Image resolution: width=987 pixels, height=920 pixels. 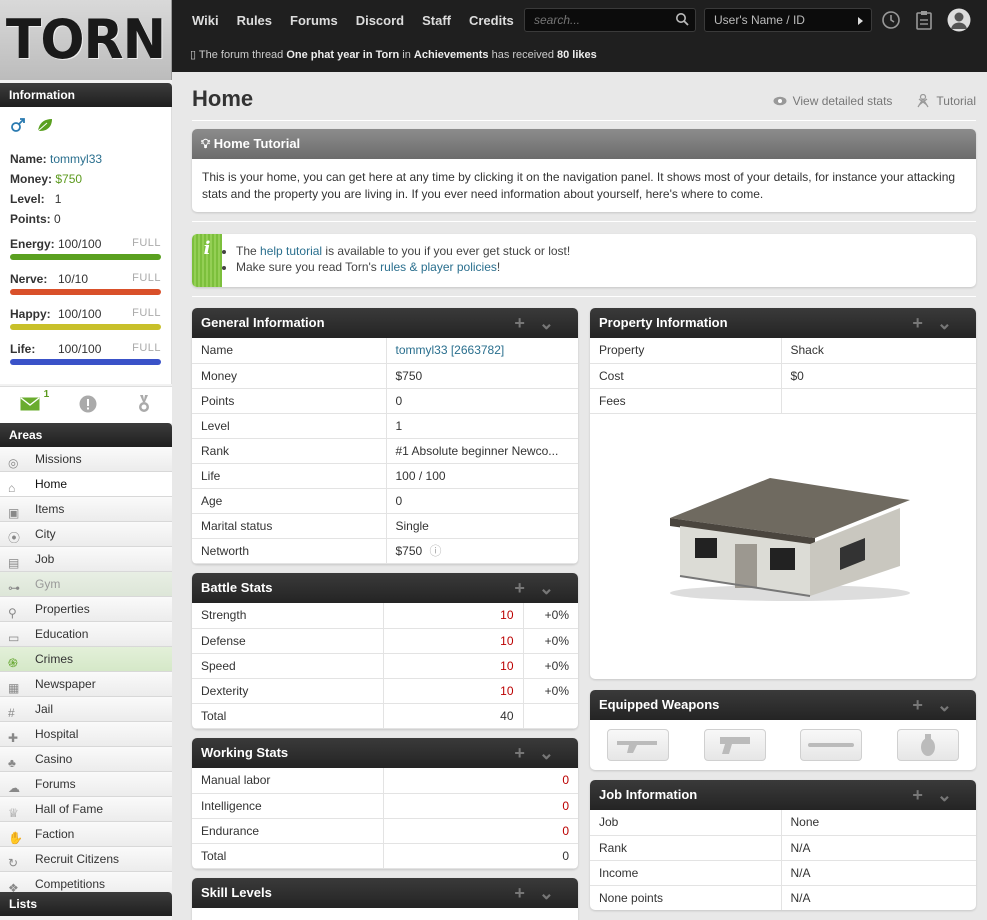 What do you see at coordinates (86, 809) in the screenshot?
I see `sidebar-item-hall-of-fame: ♕ Hall of Fame` at bounding box center [86, 809].